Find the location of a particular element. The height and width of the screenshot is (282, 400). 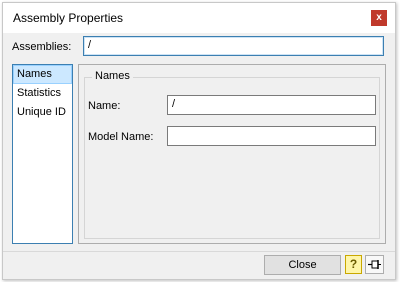

model-name-input is located at coordinates (271, 136).